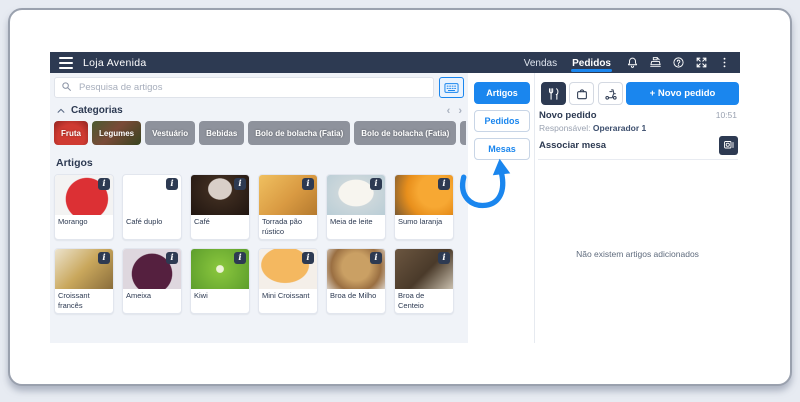 This screenshot has width=800, height=402. I want to click on help-icon, so click(678, 62).